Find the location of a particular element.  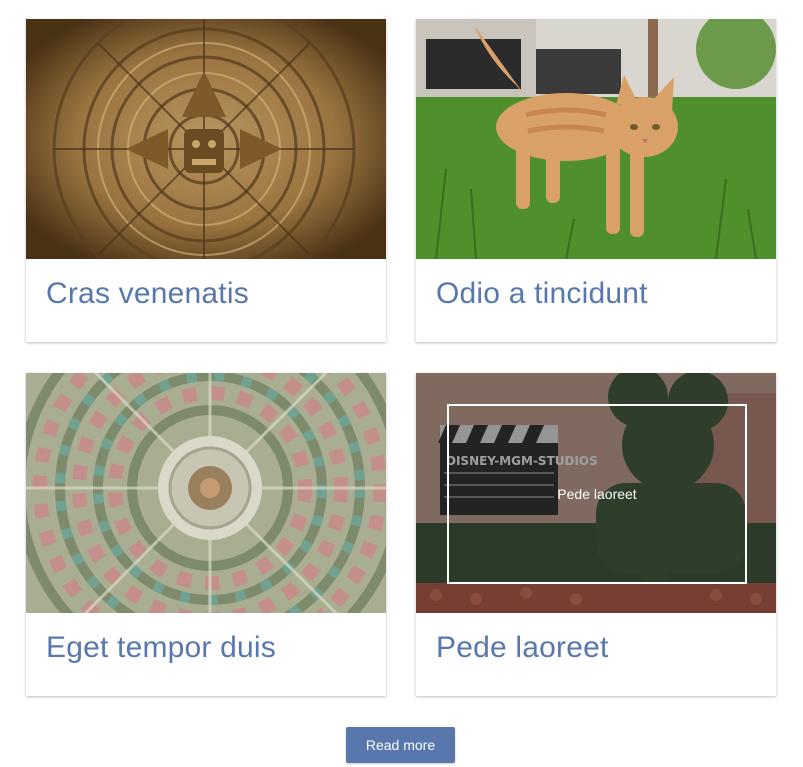

card-image-aztec-calendar is located at coordinates (206, 139).